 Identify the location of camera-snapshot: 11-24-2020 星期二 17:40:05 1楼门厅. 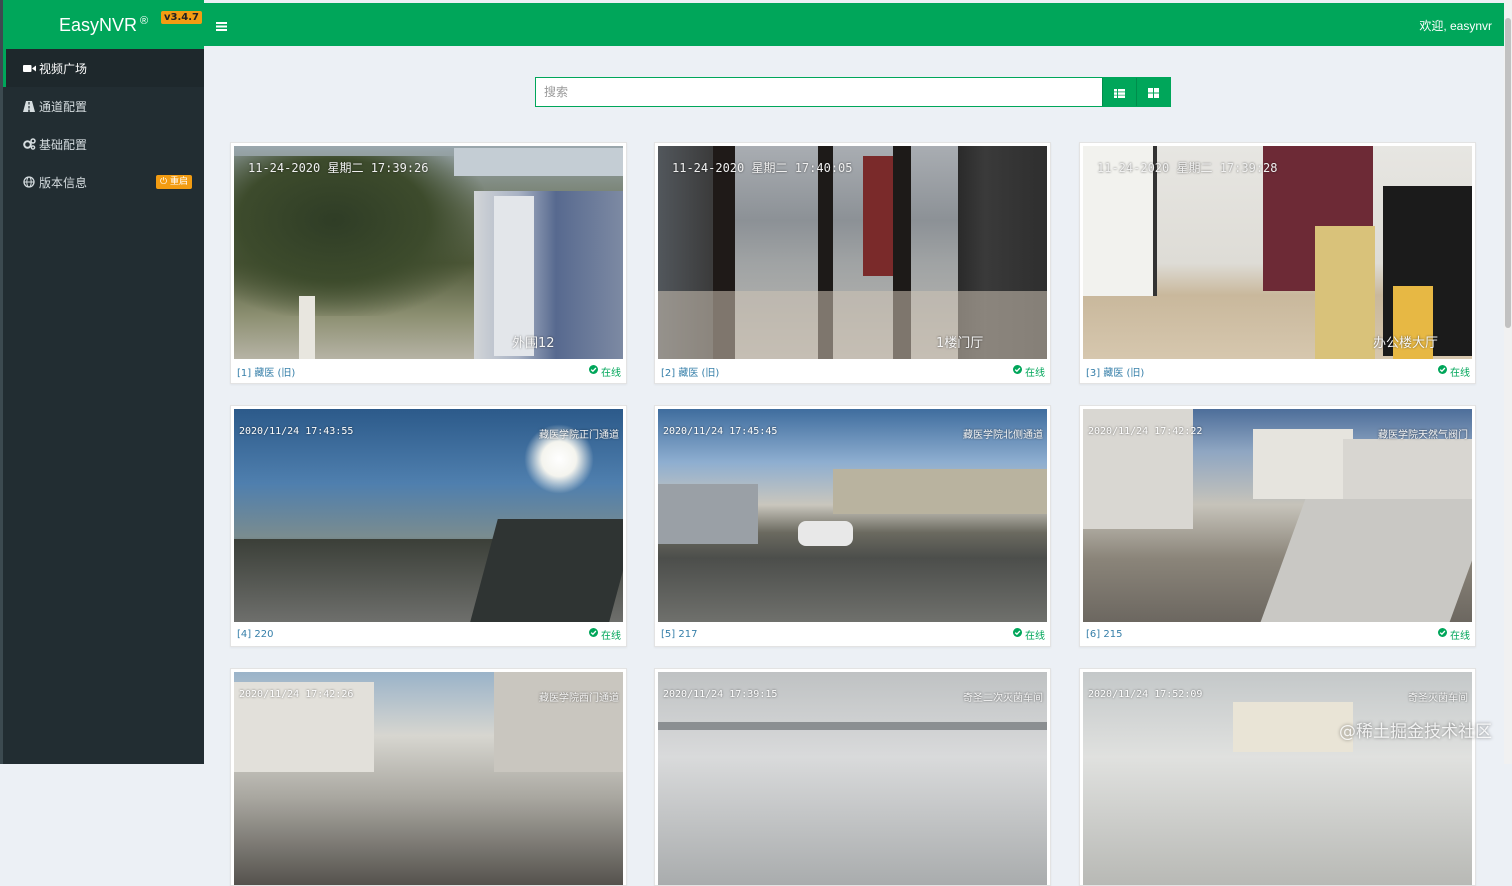
(852, 252).